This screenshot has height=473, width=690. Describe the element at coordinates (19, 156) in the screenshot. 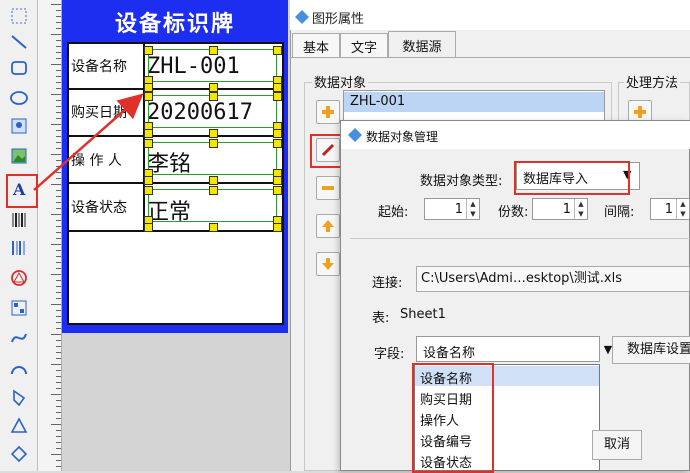

I see `picture-tool-icon` at that location.